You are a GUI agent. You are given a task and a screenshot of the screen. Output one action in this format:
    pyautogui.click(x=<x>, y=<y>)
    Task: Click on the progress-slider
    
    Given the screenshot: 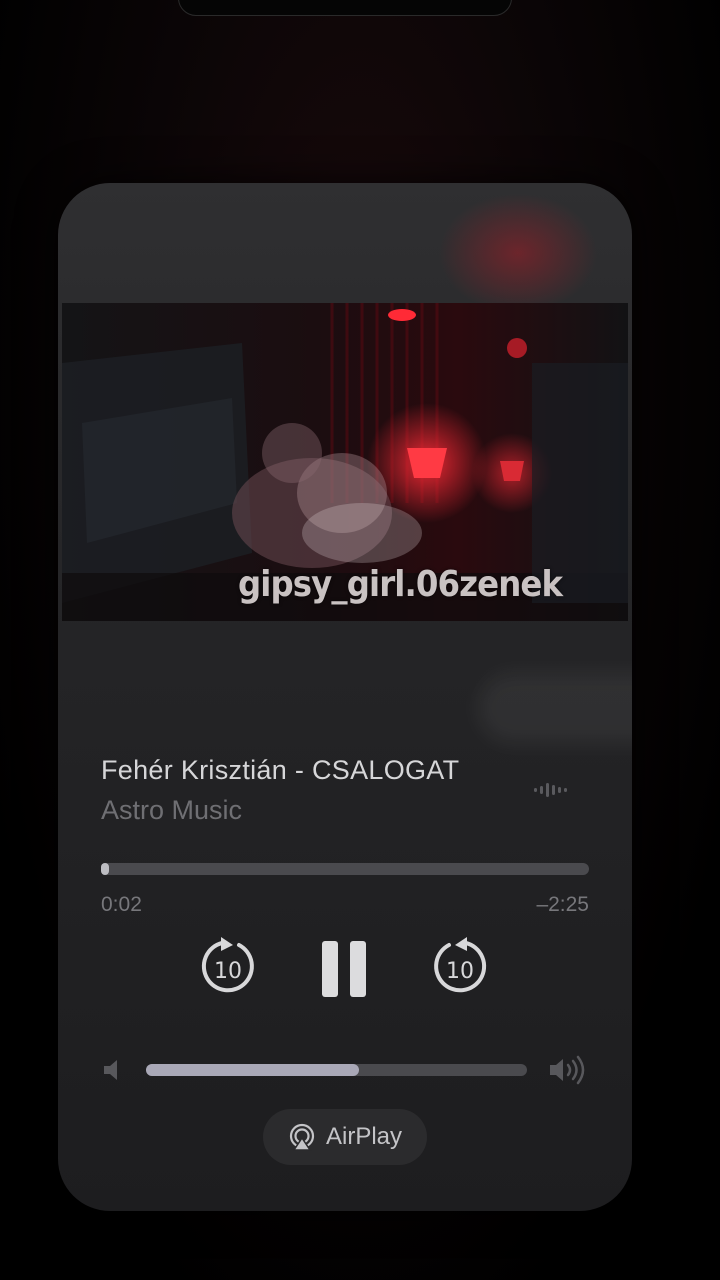 What is the action you would take?
    pyautogui.click(x=345, y=869)
    